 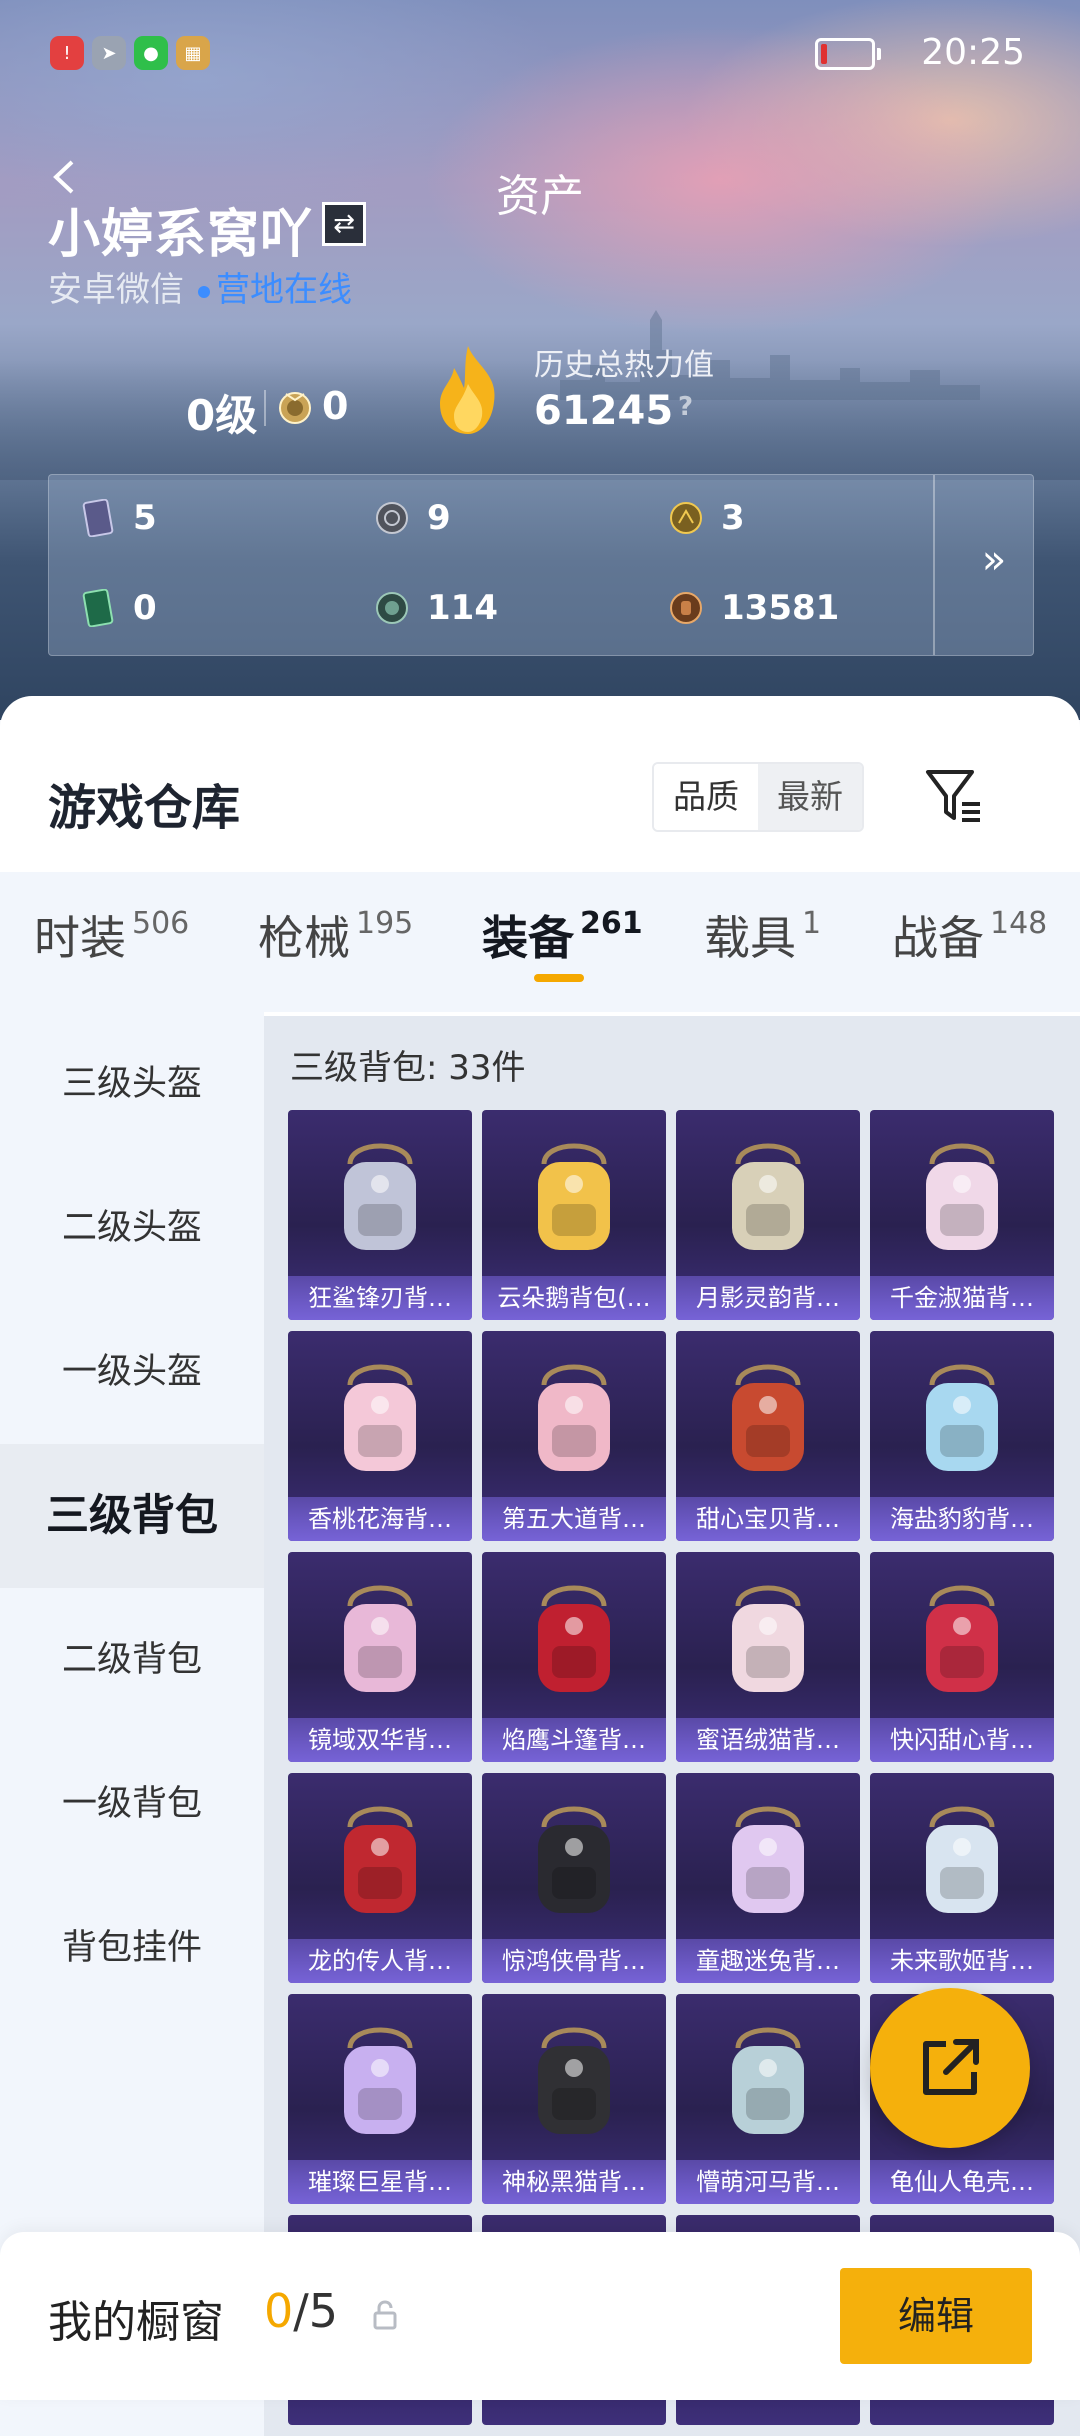 I want to click on bronze-coin-icon, so click(x=686, y=608).